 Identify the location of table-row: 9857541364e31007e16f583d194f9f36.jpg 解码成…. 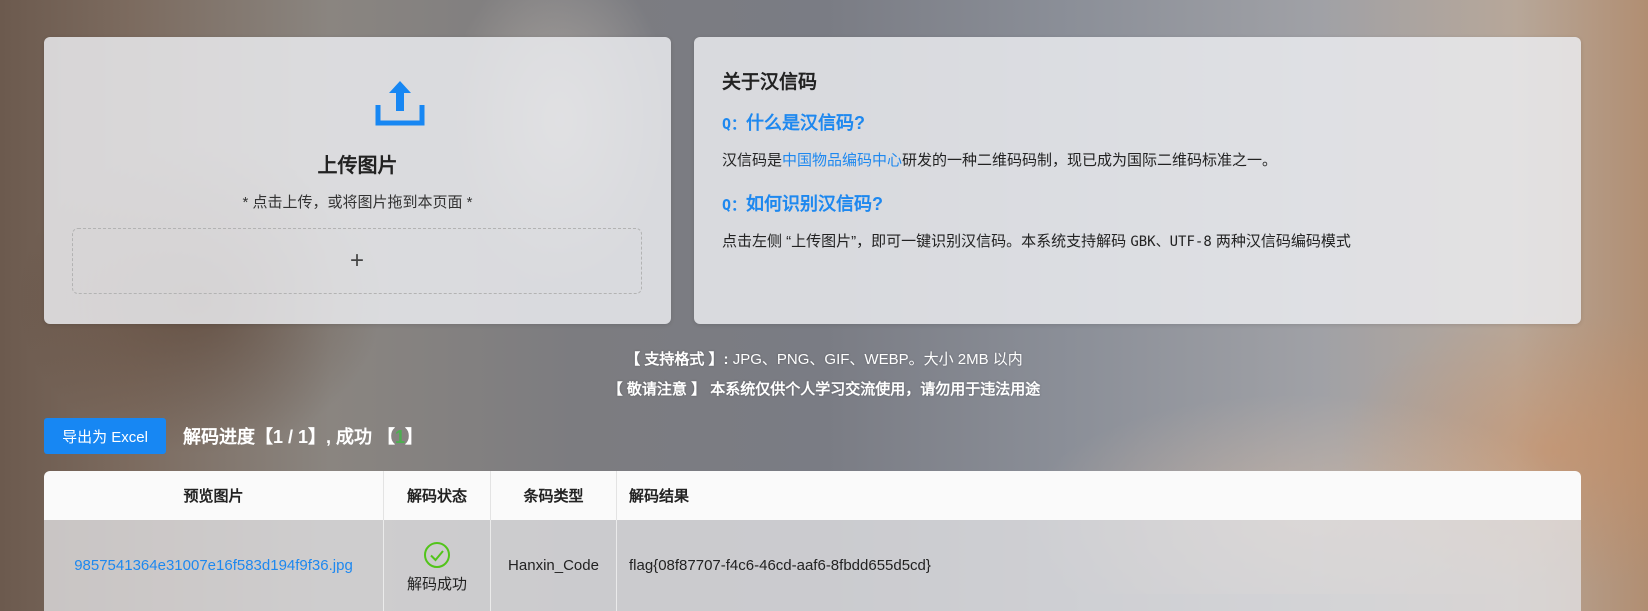
(812, 565).